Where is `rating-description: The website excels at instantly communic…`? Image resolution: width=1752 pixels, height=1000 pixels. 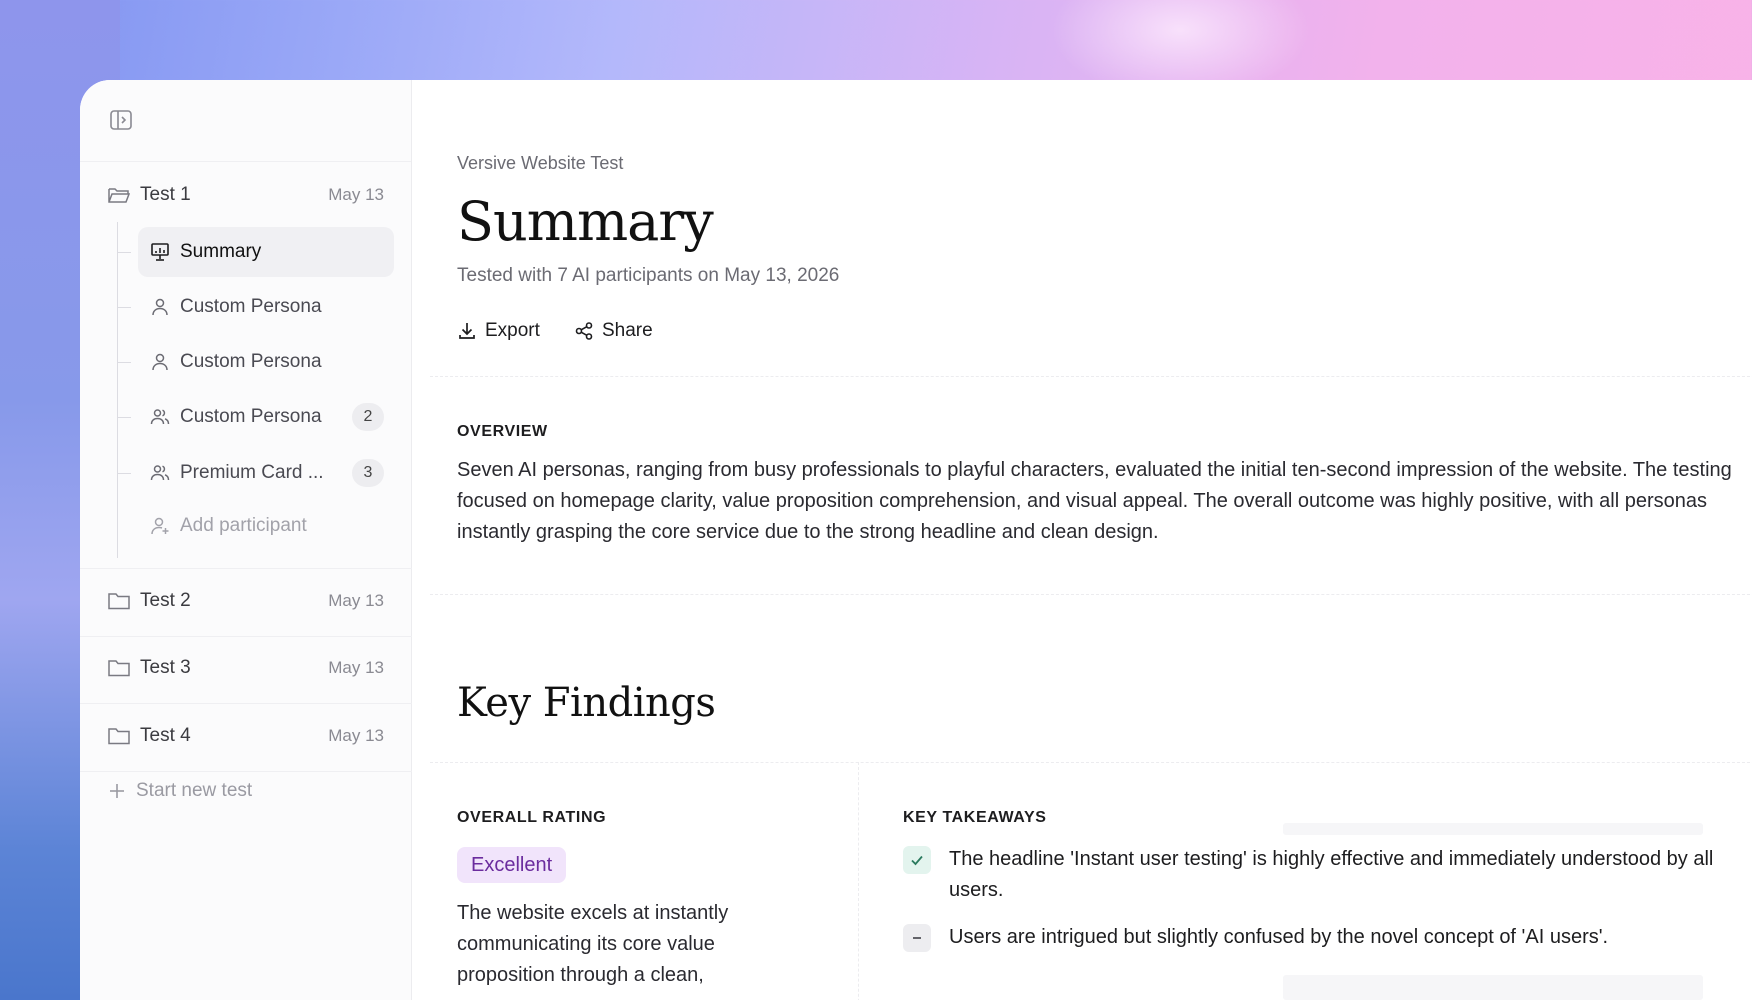
rating-description: The website excels at instantly communic… is located at coordinates (593, 944).